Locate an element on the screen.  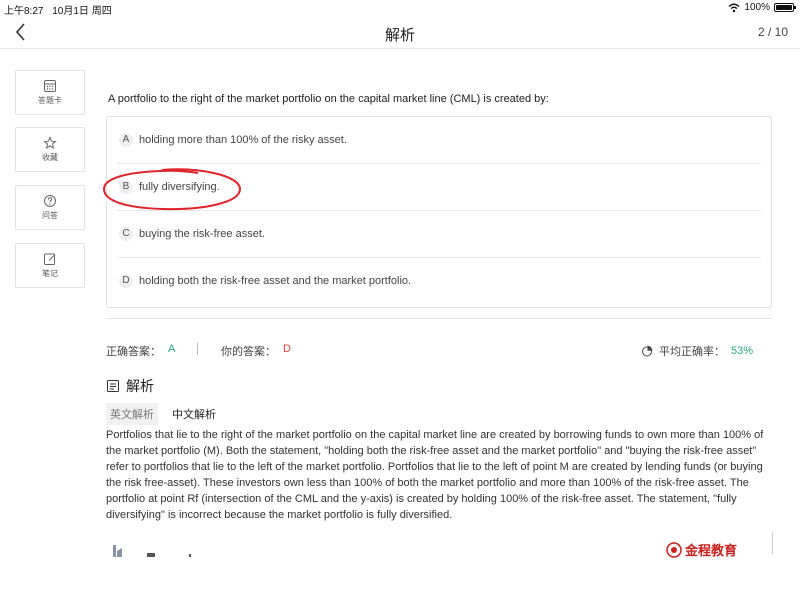
tab-english-analysis: 英文解析 is located at coordinates (132, 414).